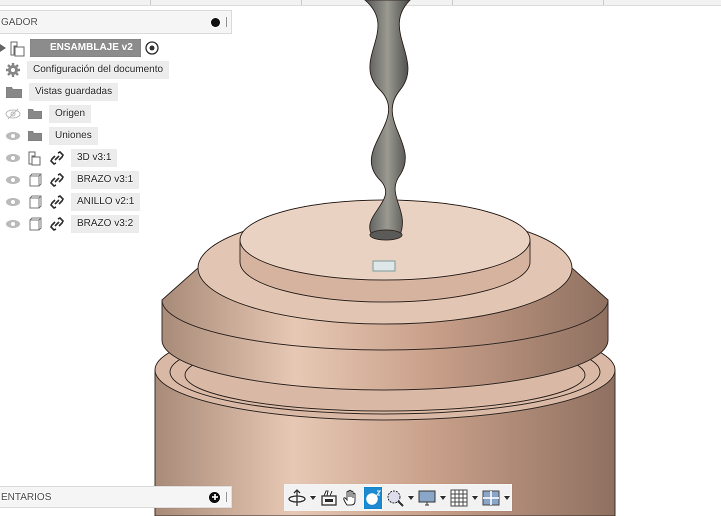 This screenshot has height=516, width=721. Describe the element at coordinates (105, 180) in the screenshot. I see `tree-item-label: BRAZO v3:1` at that location.